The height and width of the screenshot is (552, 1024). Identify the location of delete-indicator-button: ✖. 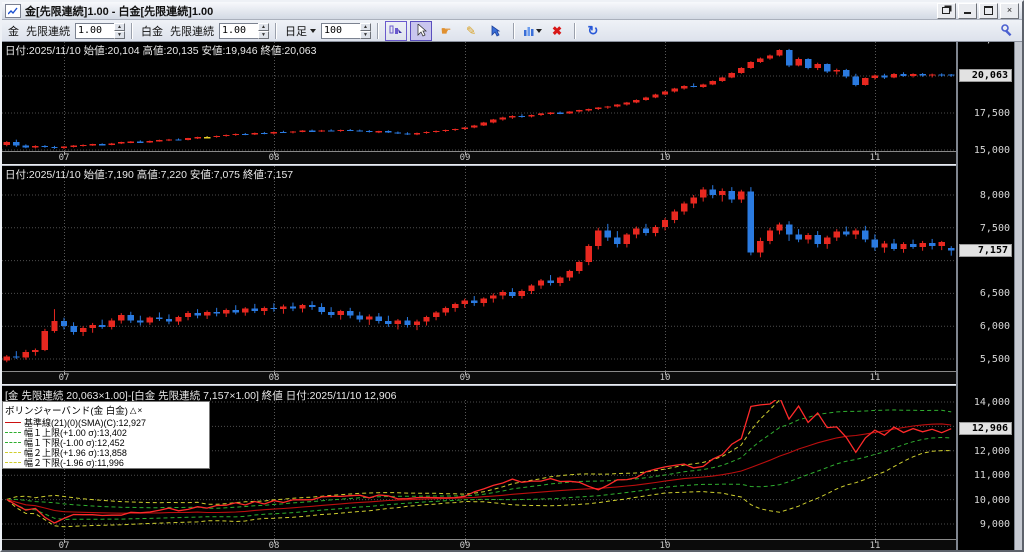
(557, 31).